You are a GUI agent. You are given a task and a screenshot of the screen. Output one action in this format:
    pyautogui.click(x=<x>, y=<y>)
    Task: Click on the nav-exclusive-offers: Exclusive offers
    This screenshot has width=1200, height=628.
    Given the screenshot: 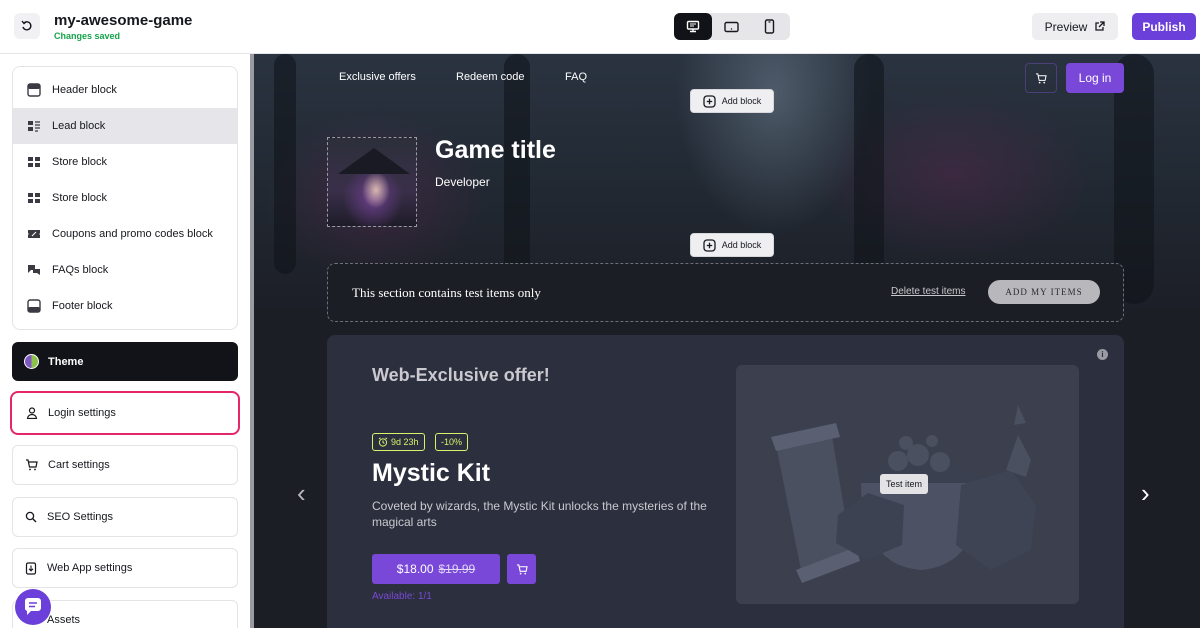 What is the action you would take?
    pyautogui.click(x=377, y=77)
    